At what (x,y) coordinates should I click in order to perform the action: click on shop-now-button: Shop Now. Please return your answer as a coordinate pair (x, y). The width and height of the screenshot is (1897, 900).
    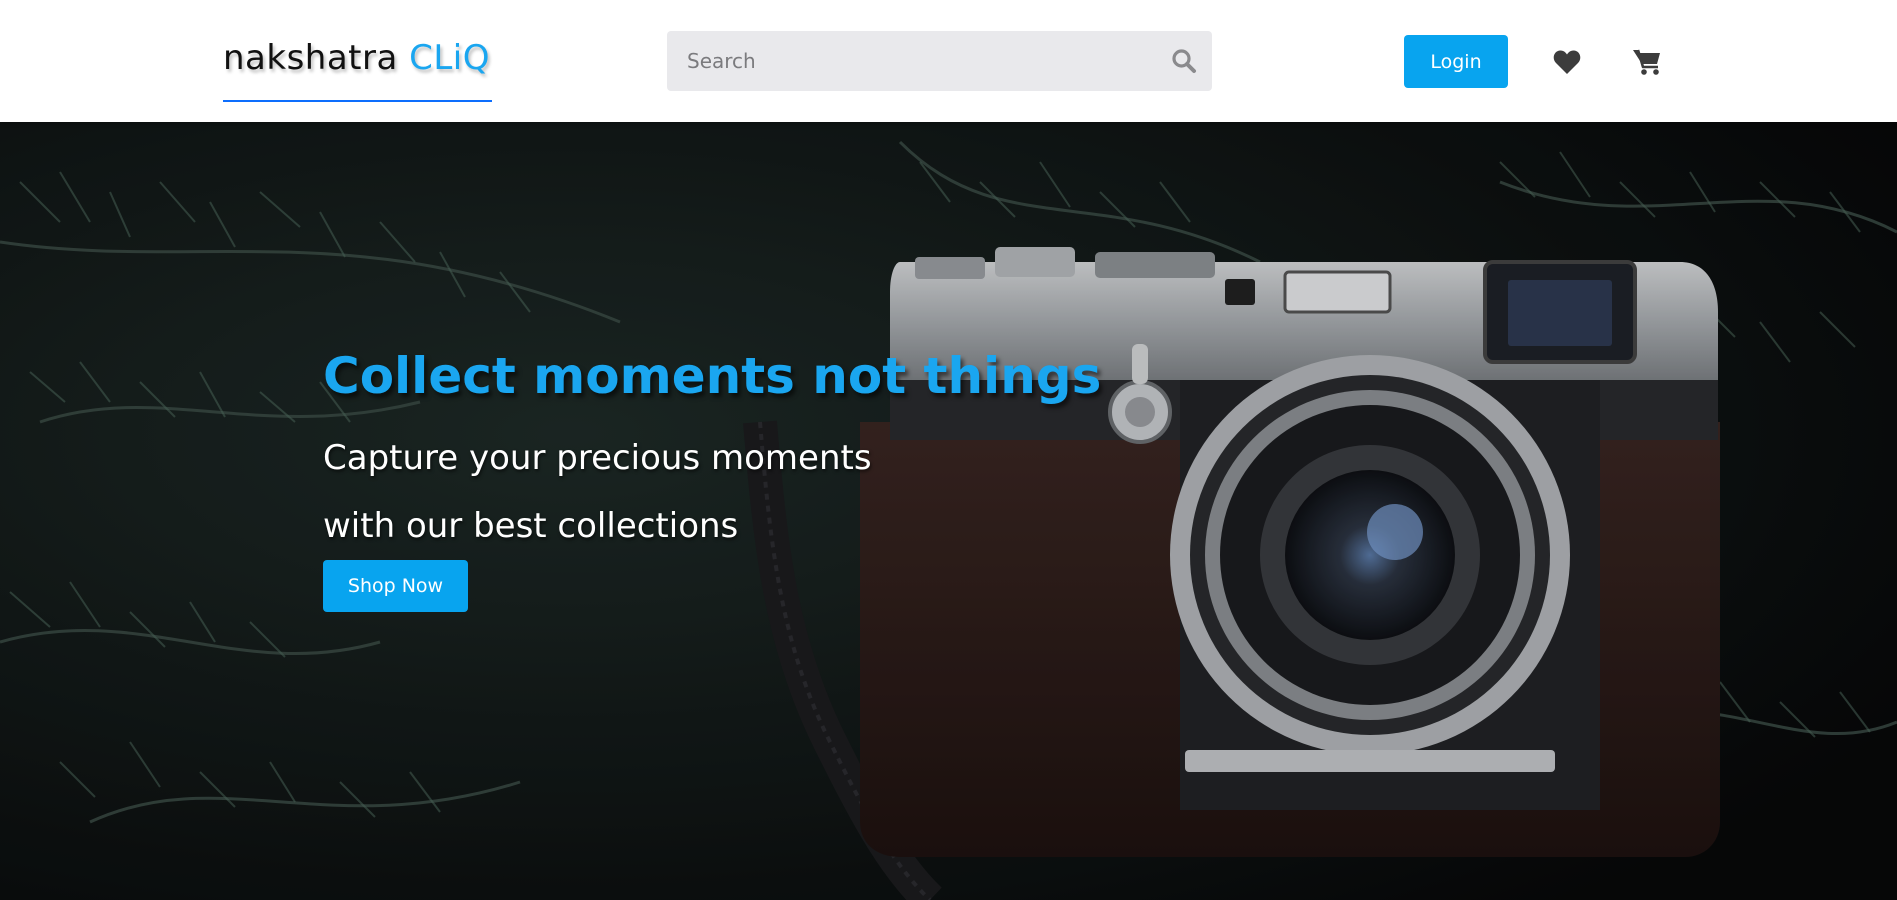
    Looking at the image, I should click on (395, 586).